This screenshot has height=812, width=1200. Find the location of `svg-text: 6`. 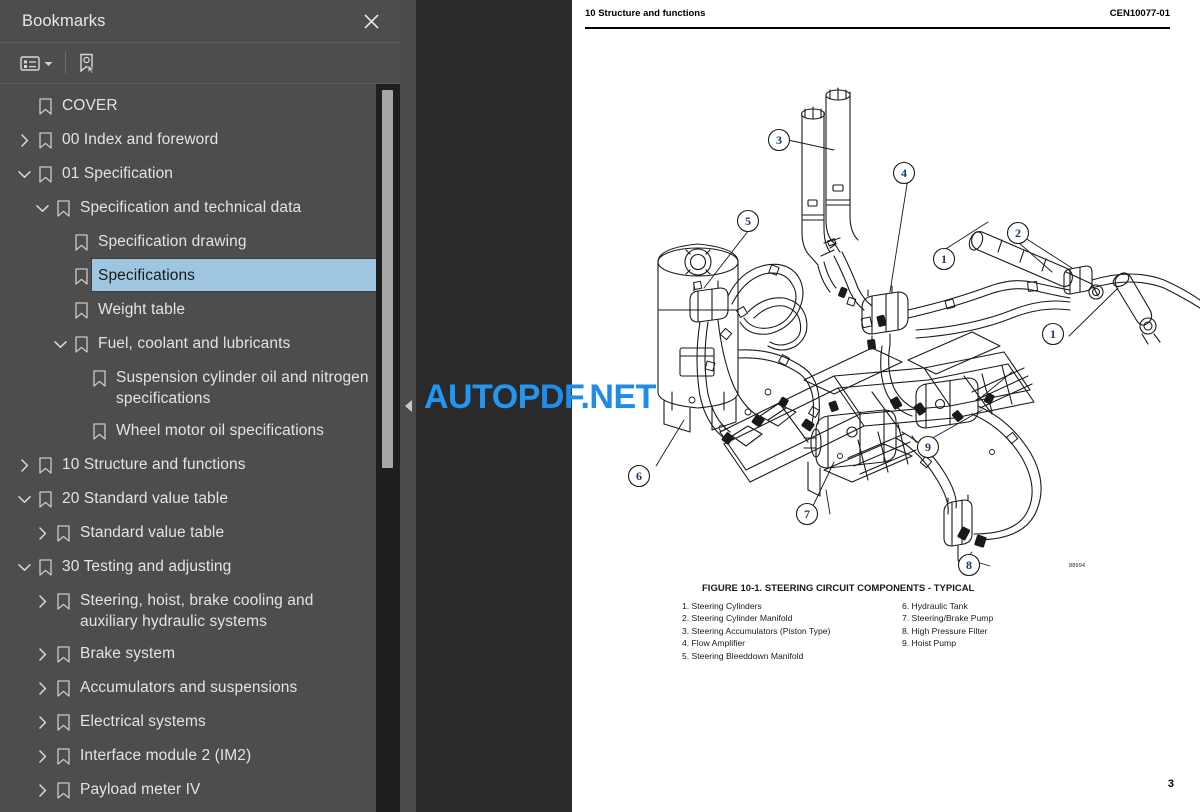

svg-text: 6 is located at coordinates (639, 476).